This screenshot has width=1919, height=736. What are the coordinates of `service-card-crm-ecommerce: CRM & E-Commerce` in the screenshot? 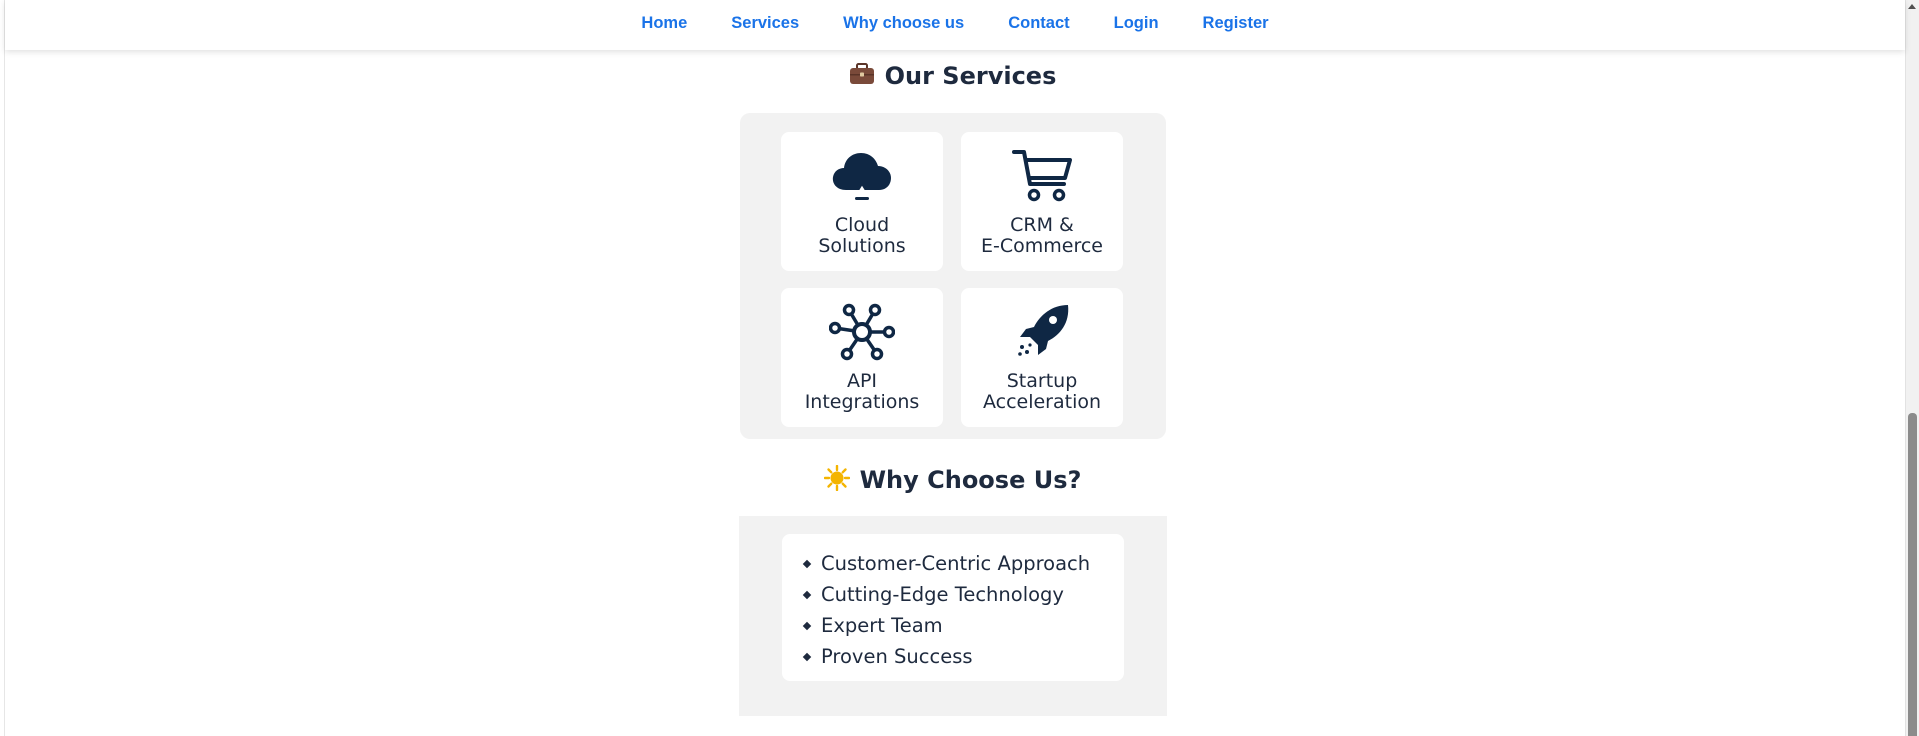 It's located at (1042, 201).